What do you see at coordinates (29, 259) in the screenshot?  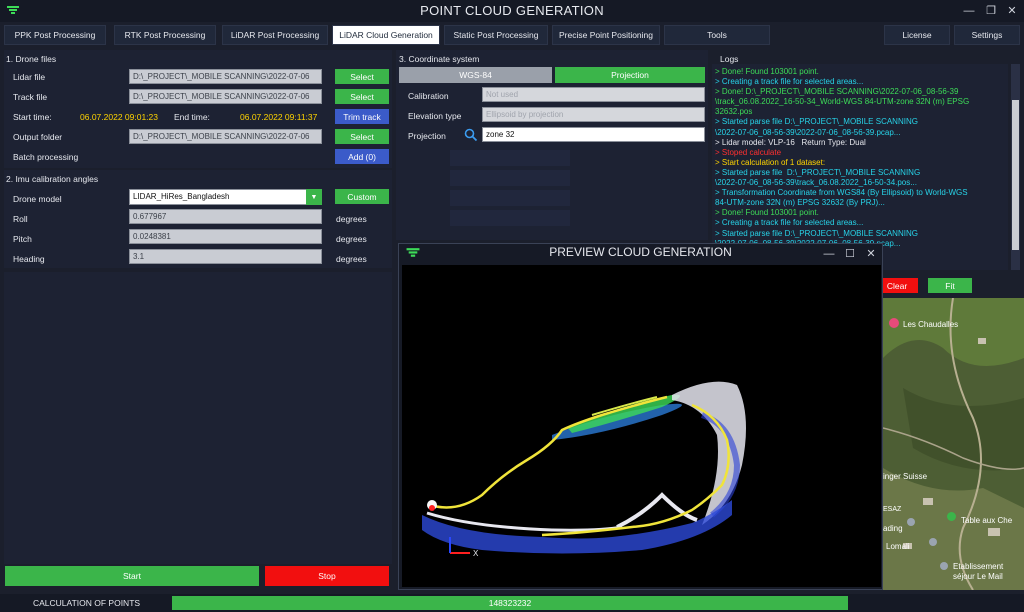 I see `heading-label: Heading` at bounding box center [29, 259].